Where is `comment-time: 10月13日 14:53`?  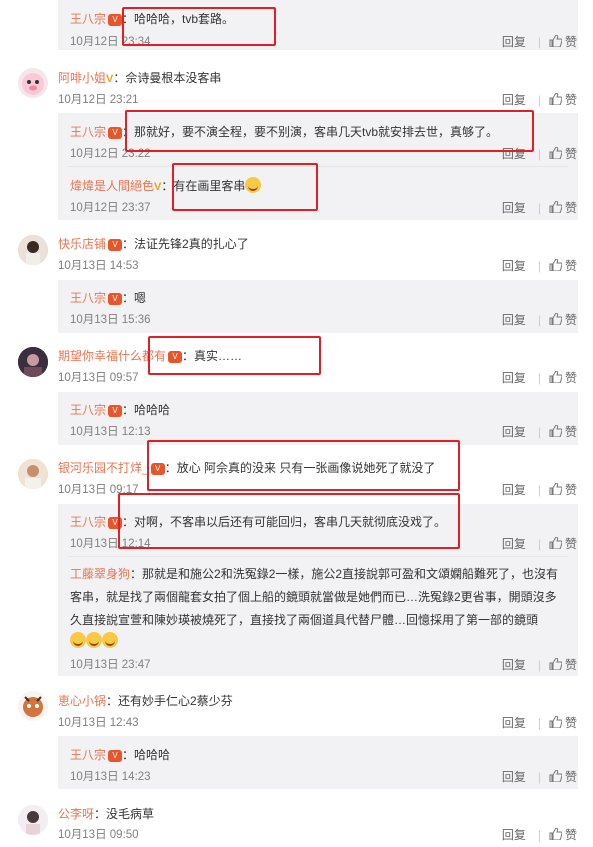
comment-time: 10月13日 14:53 is located at coordinates (98, 266).